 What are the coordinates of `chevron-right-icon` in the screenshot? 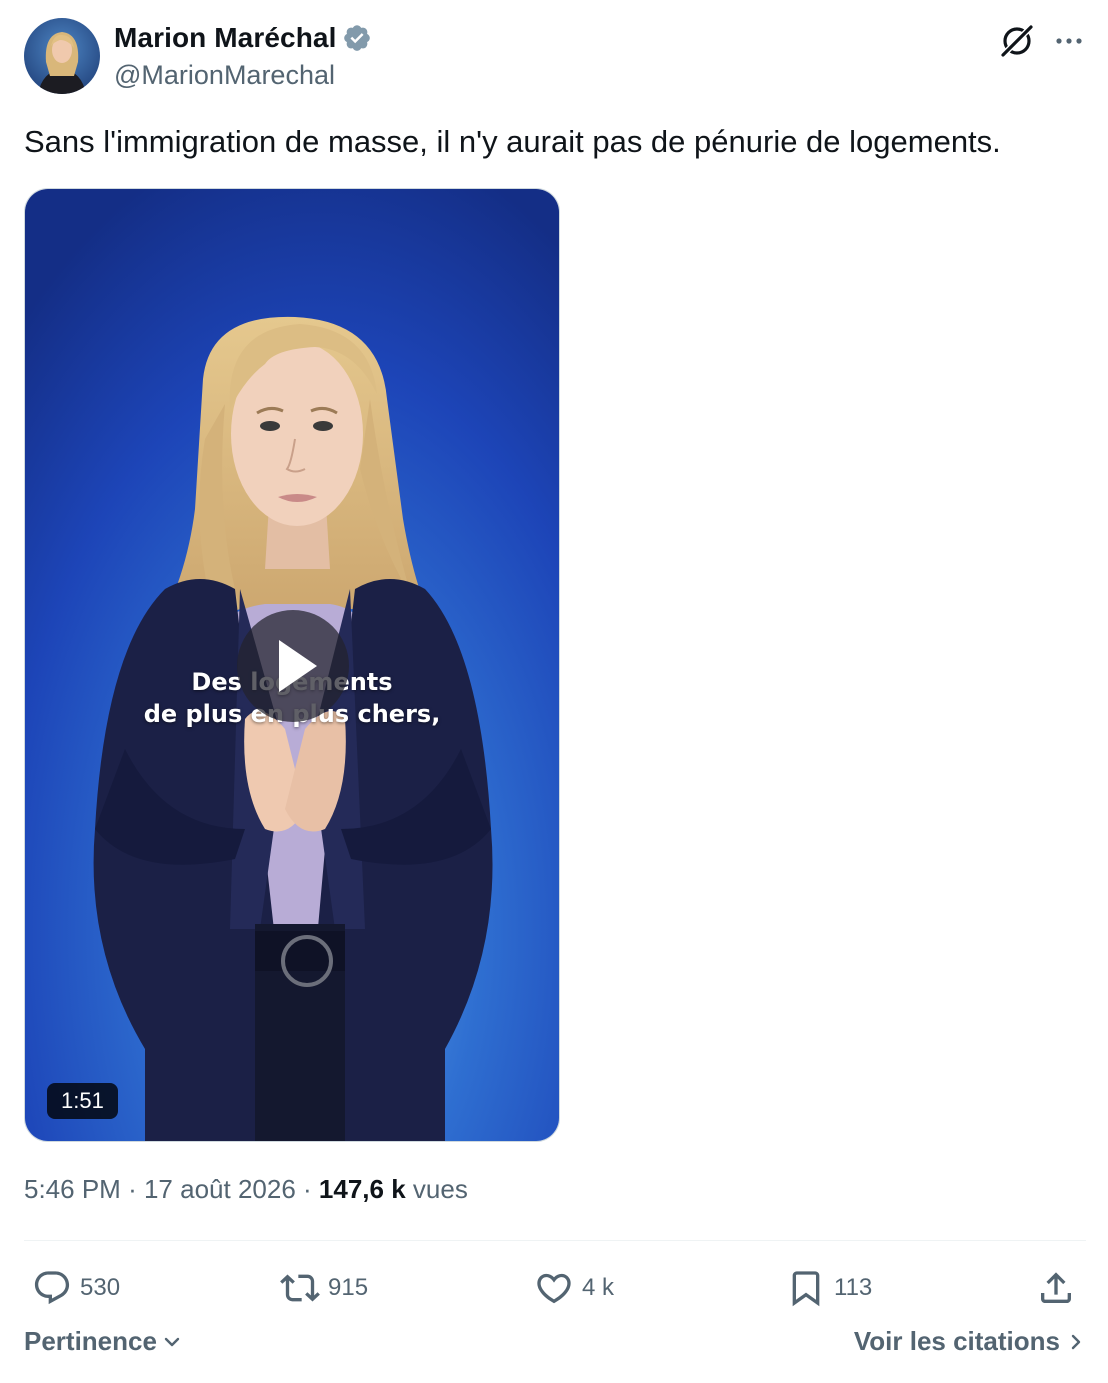 It's located at (1076, 1341).